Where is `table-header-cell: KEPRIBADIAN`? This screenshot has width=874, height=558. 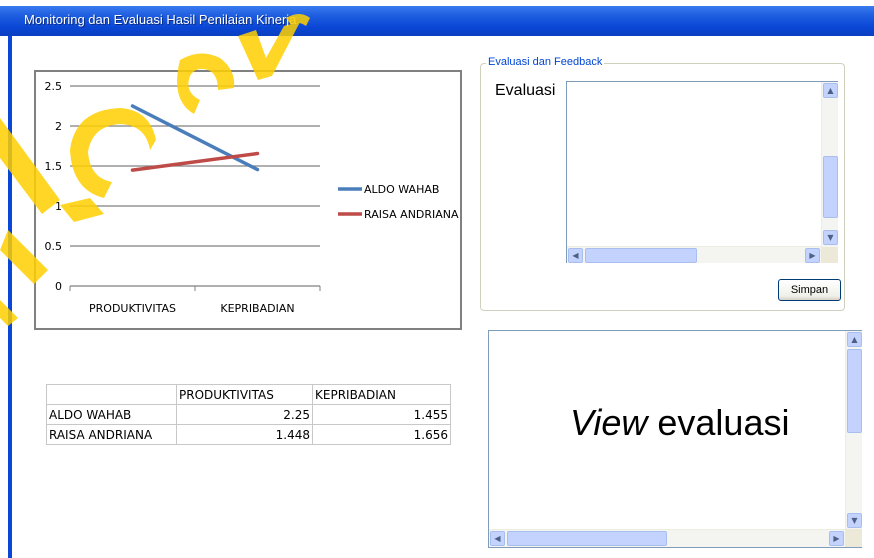
table-header-cell: KEPRIBADIAN is located at coordinates (381, 394).